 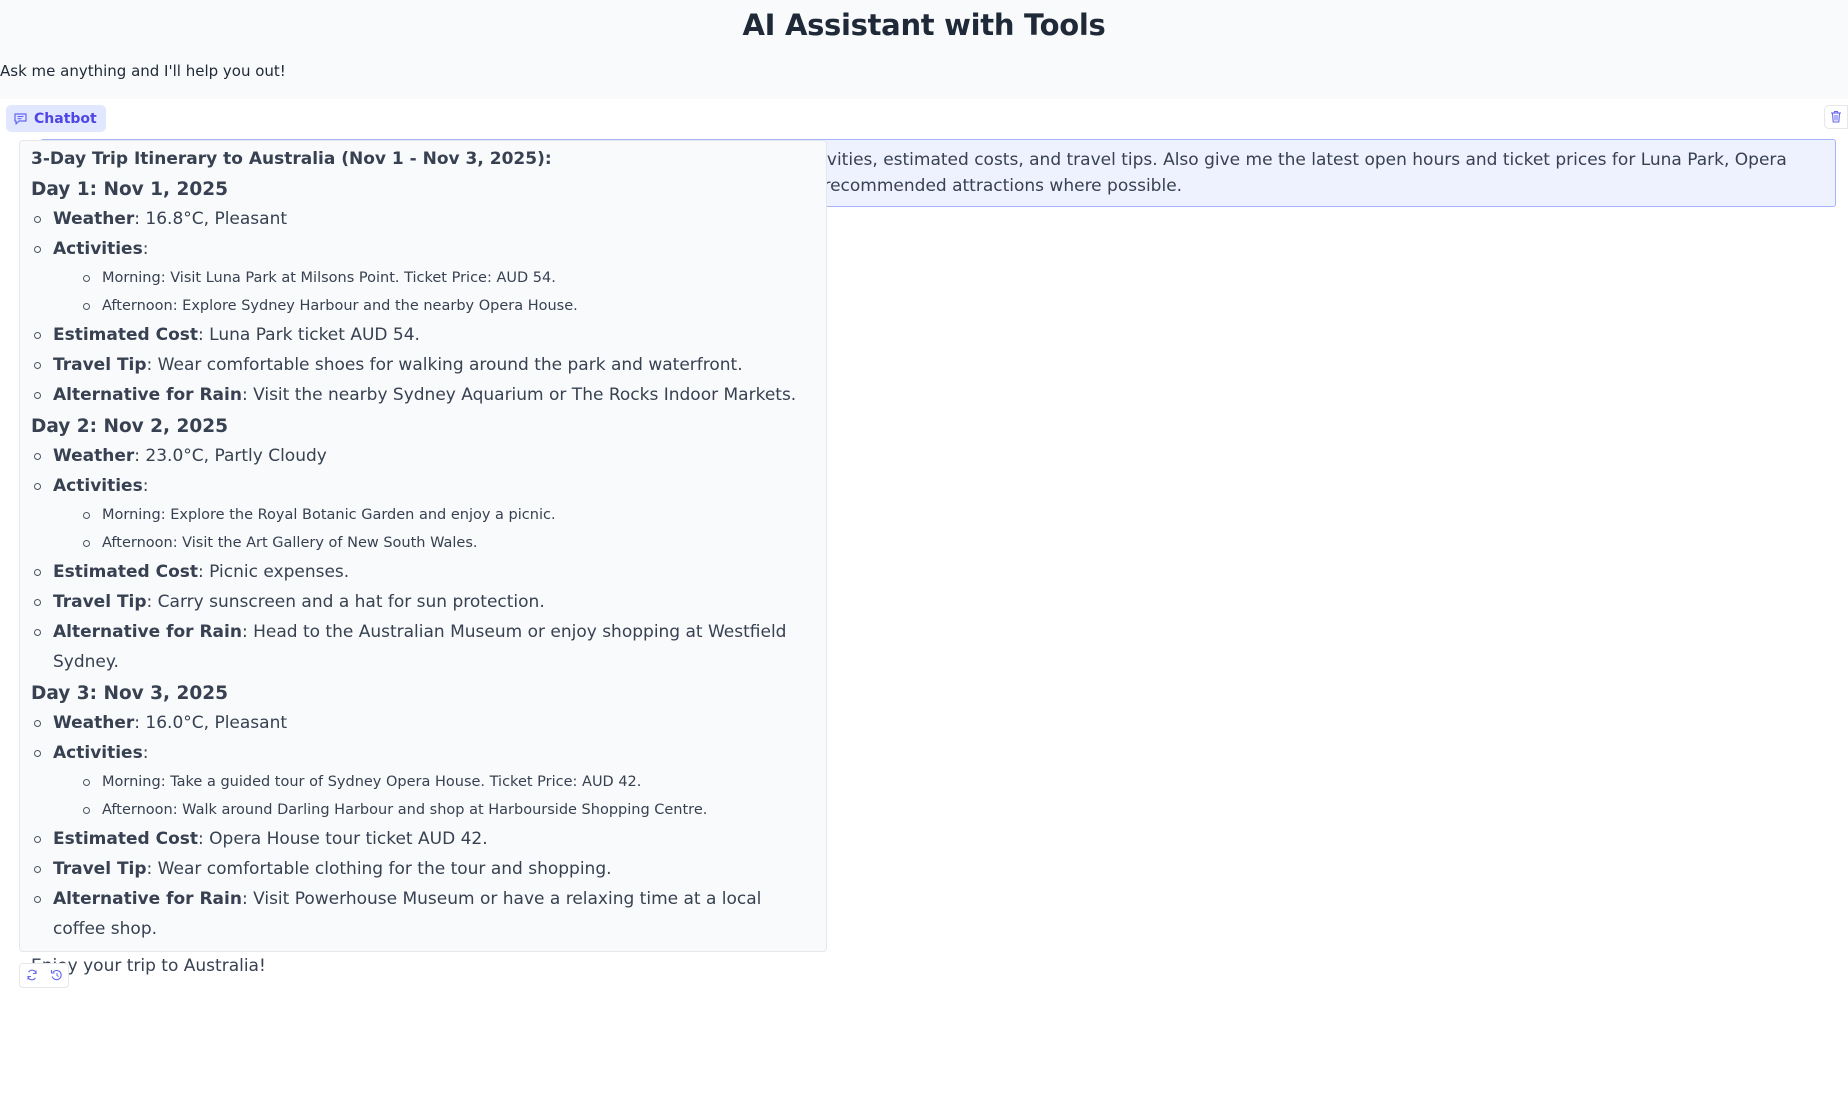 What do you see at coordinates (143, 71) in the screenshot?
I see `app-subtitle: Ask me anything and I'll help you out!` at bounding box center [143, 71].